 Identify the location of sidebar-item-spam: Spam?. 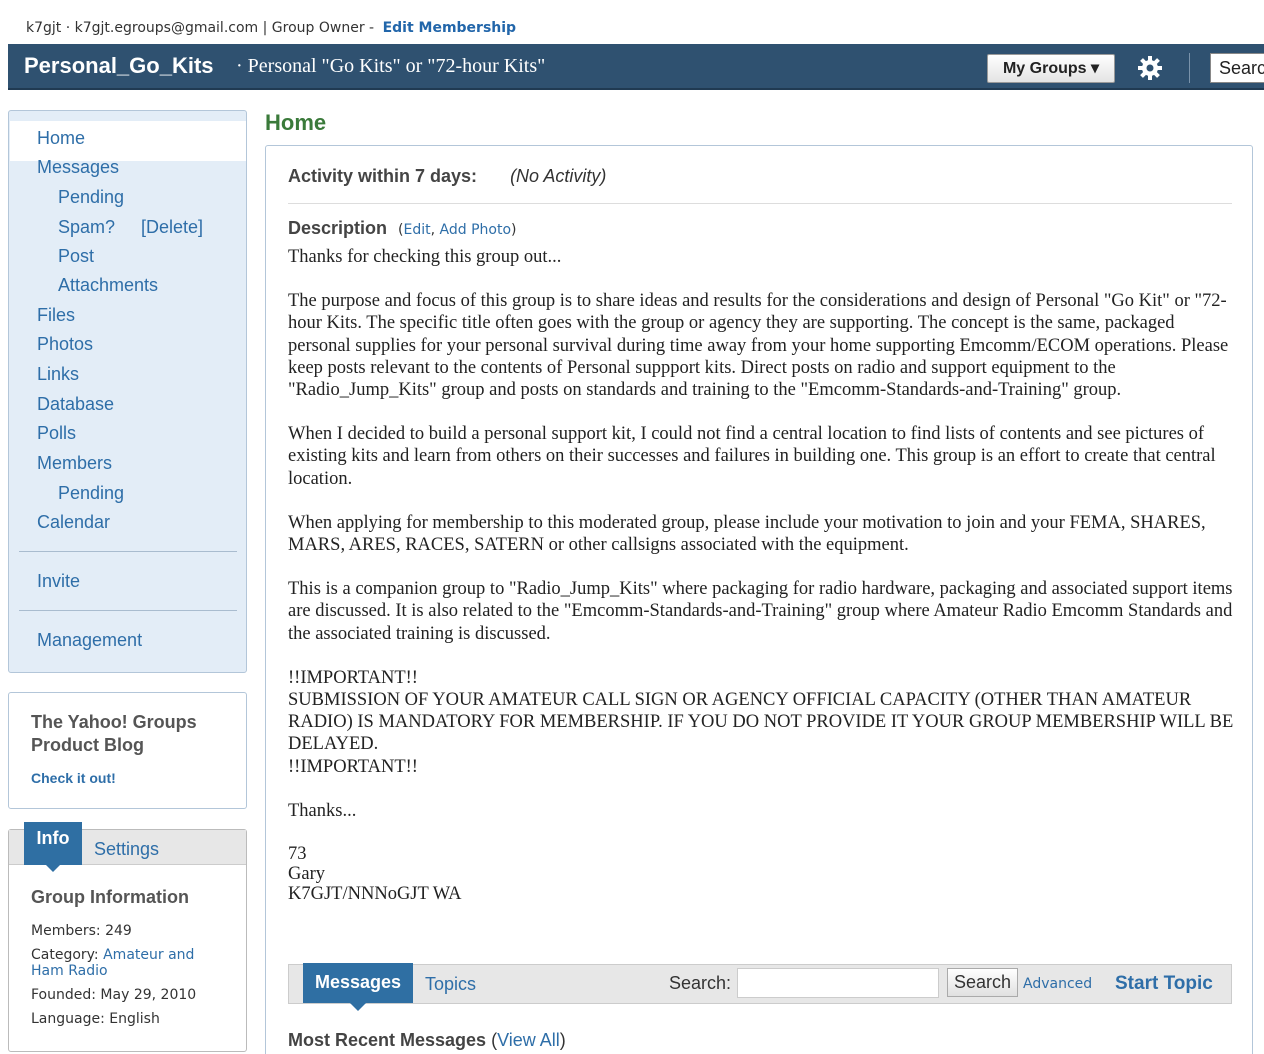
(86, 227).